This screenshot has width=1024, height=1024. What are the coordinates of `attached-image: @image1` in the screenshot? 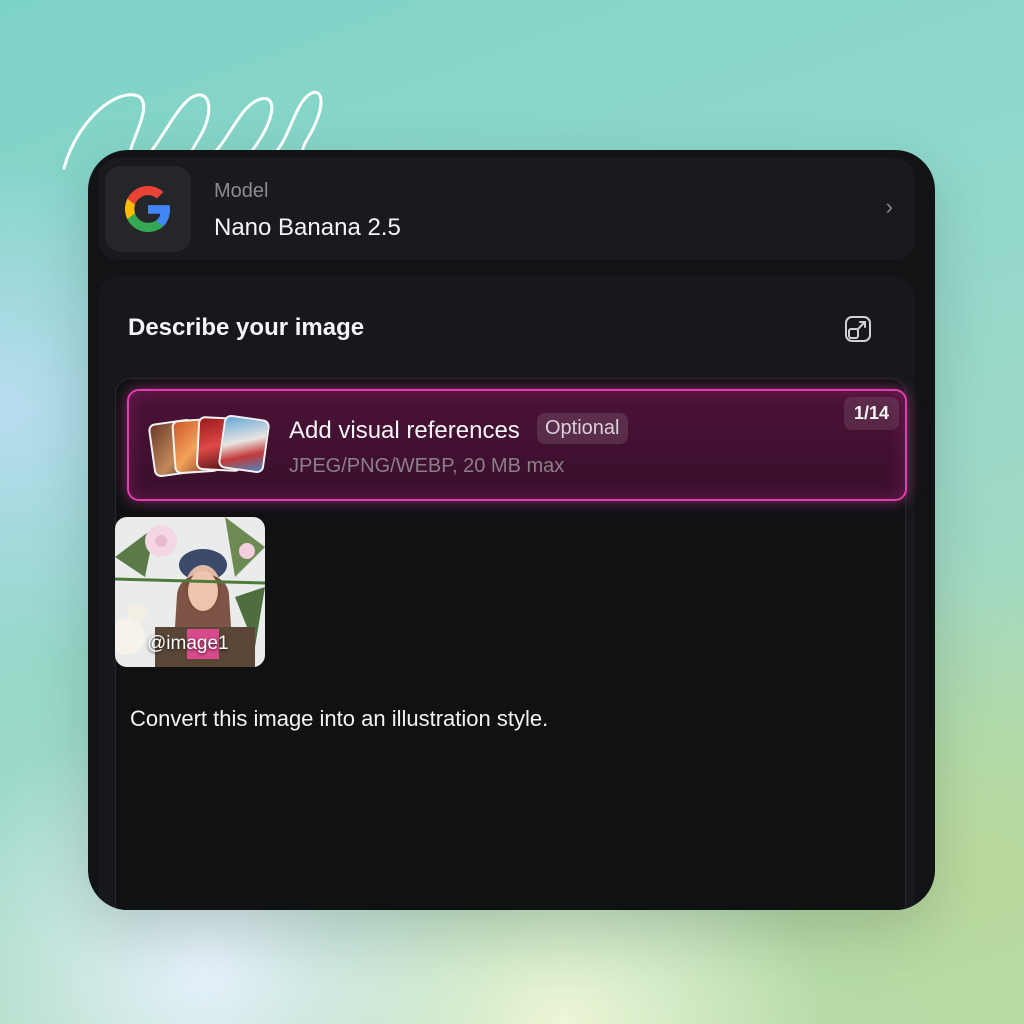 It's located at (190, 592).